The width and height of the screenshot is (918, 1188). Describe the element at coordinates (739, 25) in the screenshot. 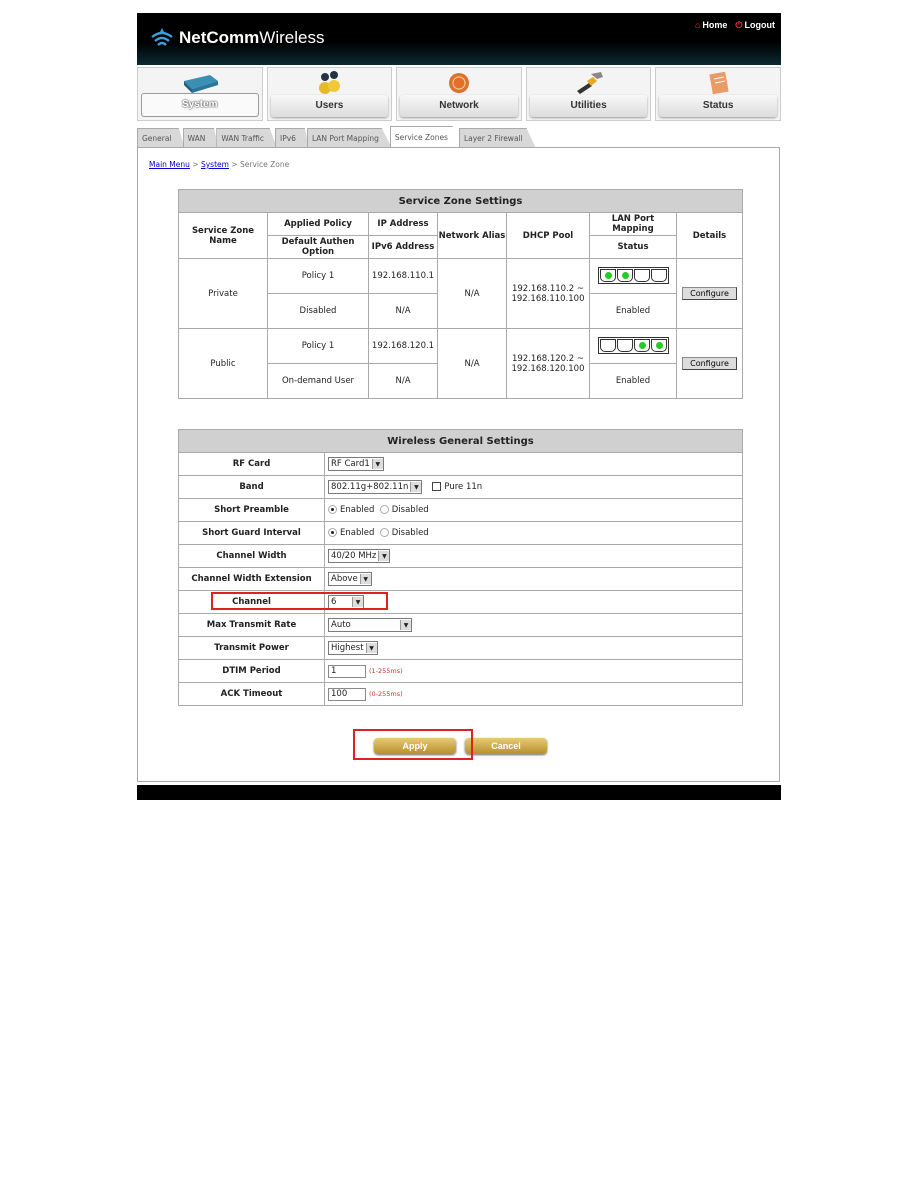

I see `power-icon: ⏻` at that location.